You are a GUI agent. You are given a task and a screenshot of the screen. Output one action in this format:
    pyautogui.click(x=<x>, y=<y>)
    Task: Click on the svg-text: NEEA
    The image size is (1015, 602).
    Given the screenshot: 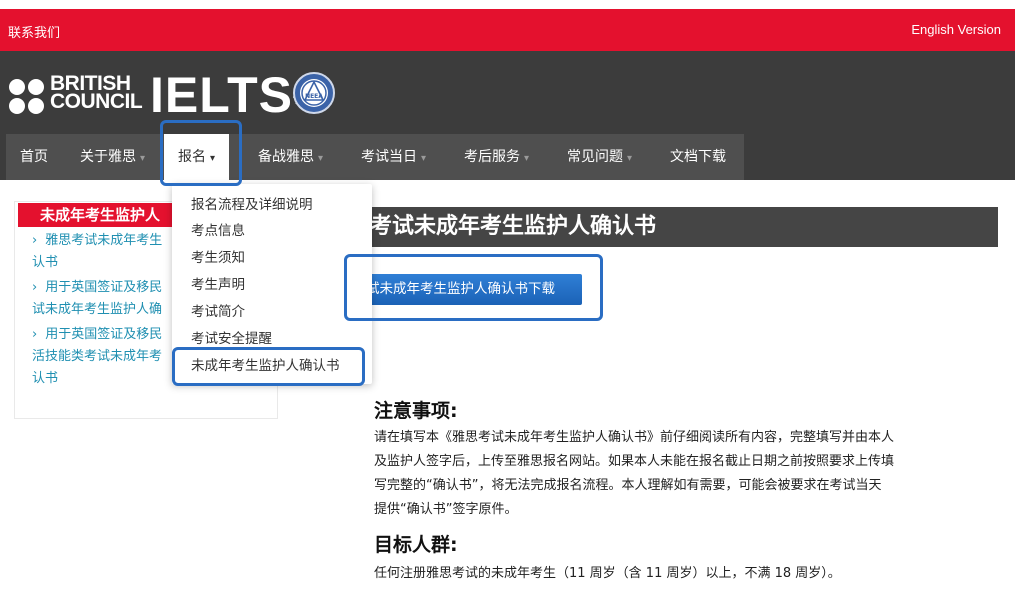 What is the action you would take?
    pyautogui.click(x=314, y=96)
    